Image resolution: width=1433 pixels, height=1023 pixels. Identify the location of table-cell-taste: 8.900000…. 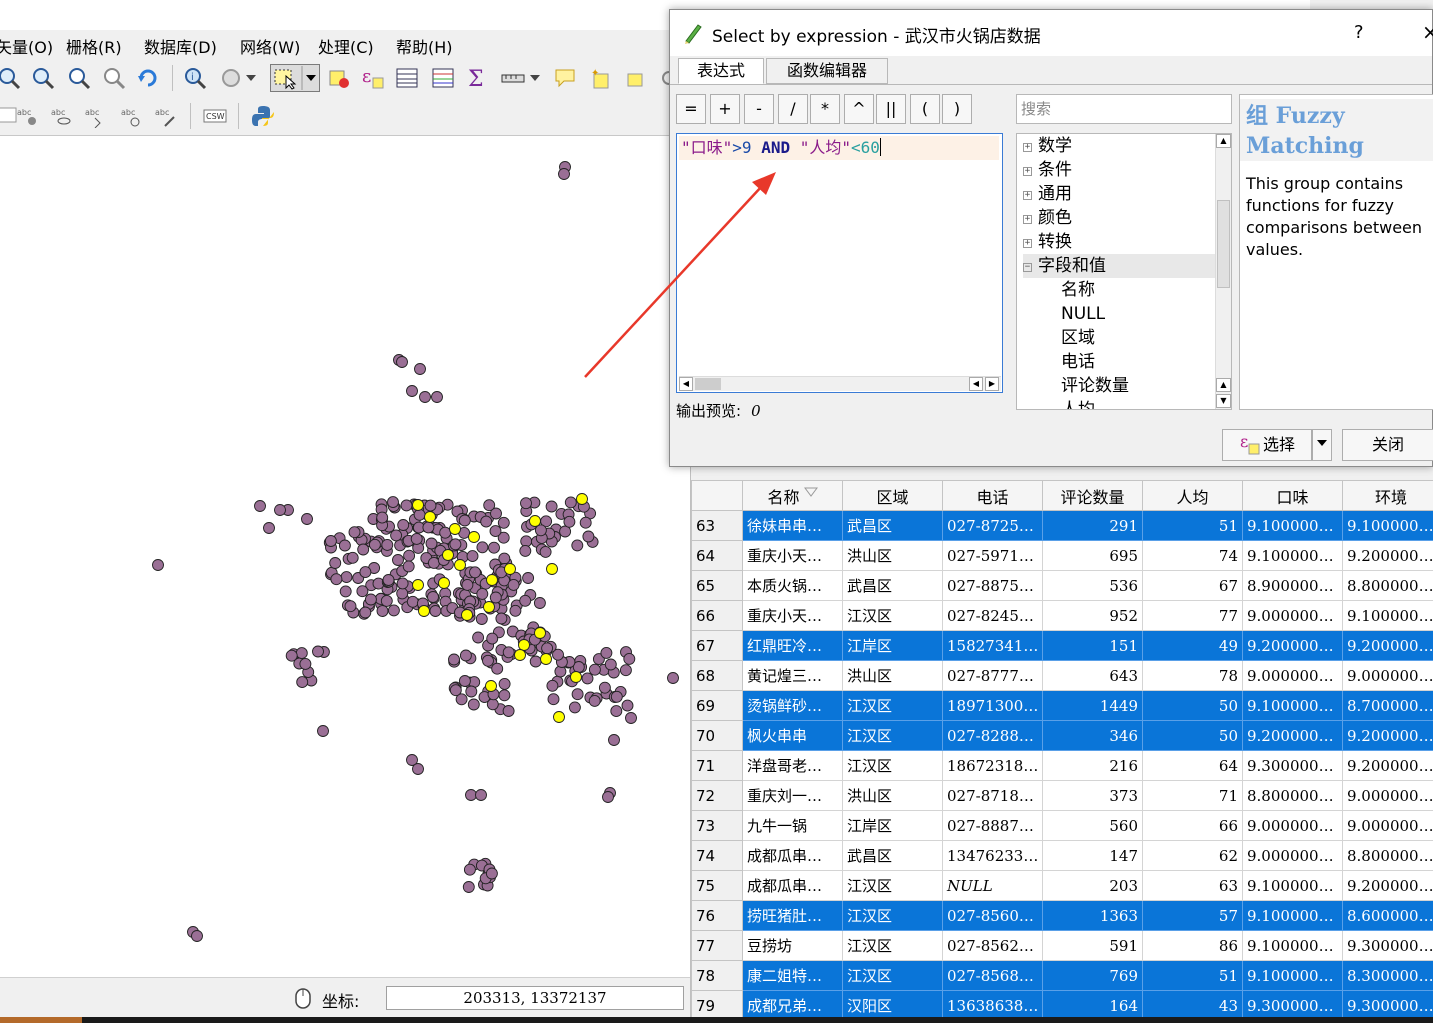
(1292, 585).